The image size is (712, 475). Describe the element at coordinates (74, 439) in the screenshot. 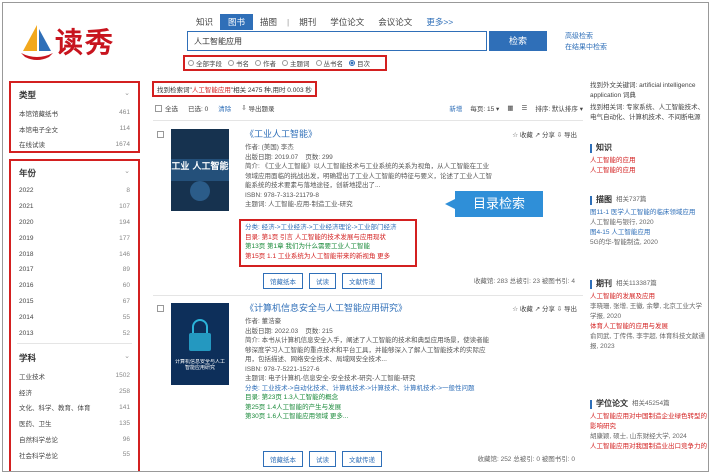

I see `facet-item: 自然科学总论 96` at that location.